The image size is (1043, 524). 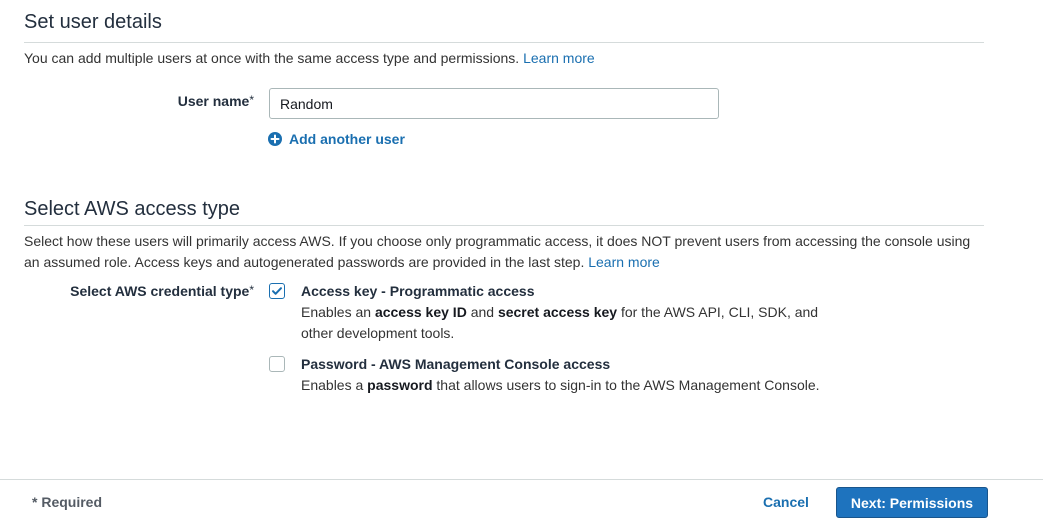 I want to click on option-desc-text: Enables a, so click(x=334, y=385).